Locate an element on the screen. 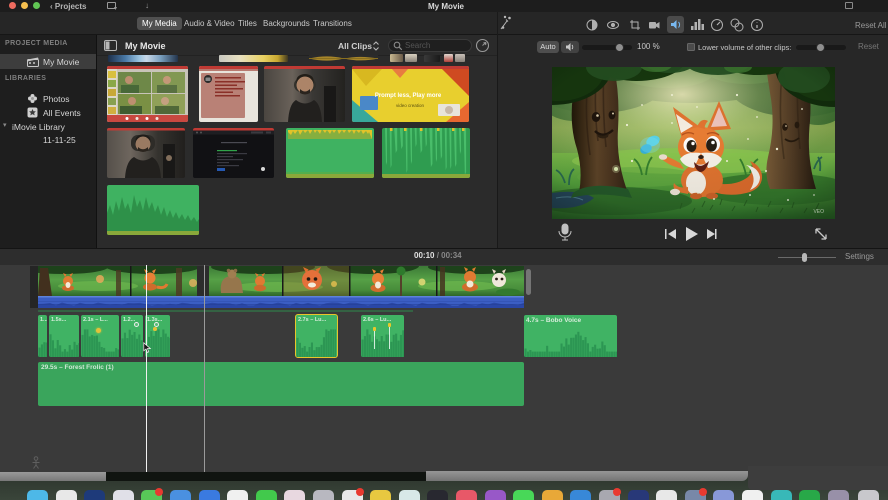 This screenshot has height=500, width=888. svg-text: video creation is located at coordinates (410, 105).